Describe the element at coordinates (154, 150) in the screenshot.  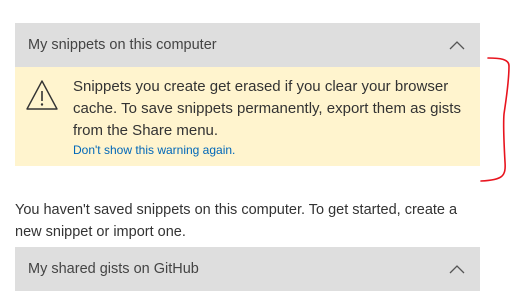
I see `dismiss-warning-link: Don't show this warning again.` at that location.